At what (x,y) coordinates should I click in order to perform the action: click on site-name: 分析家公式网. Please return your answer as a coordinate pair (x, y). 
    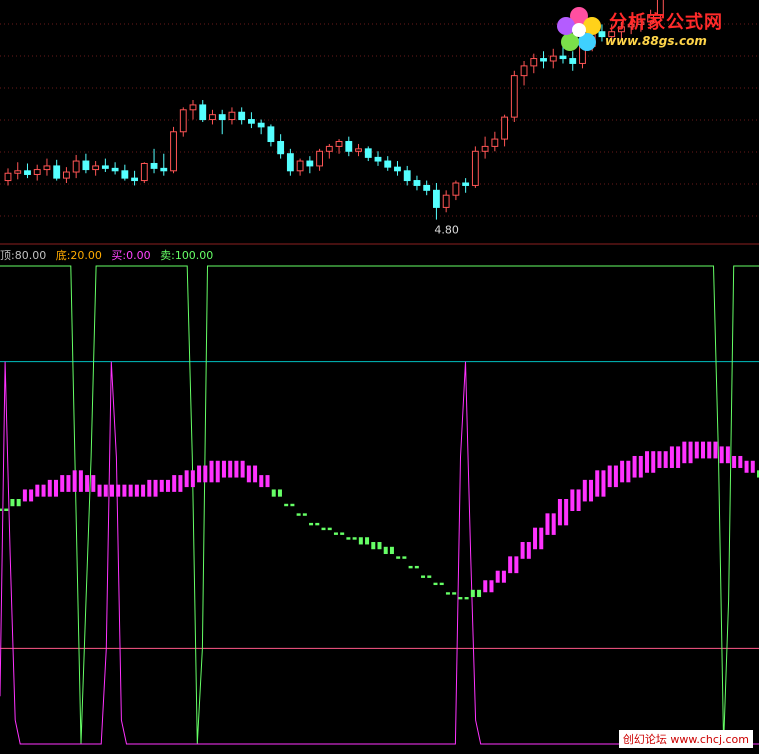
    Looking at the image, I should click on (666, 22).